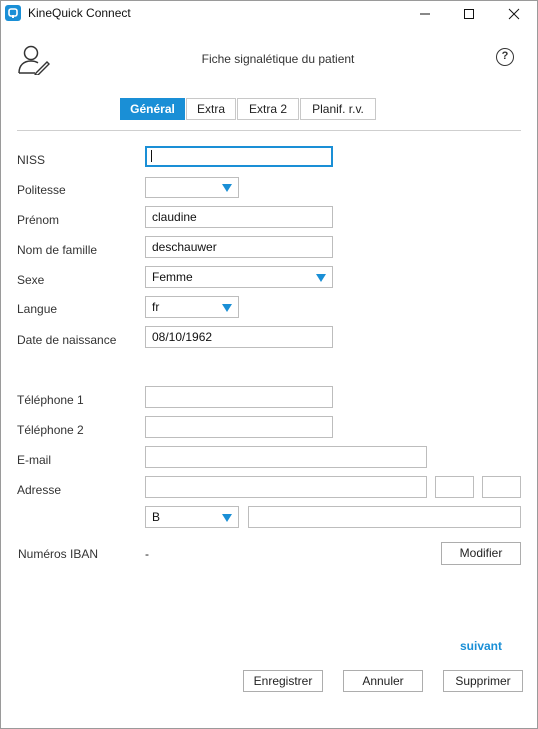  What do you see at coordinates (41, 190) in the screenshot?
I see `politesse-label: Politesse` at bounding box center [41, 190].